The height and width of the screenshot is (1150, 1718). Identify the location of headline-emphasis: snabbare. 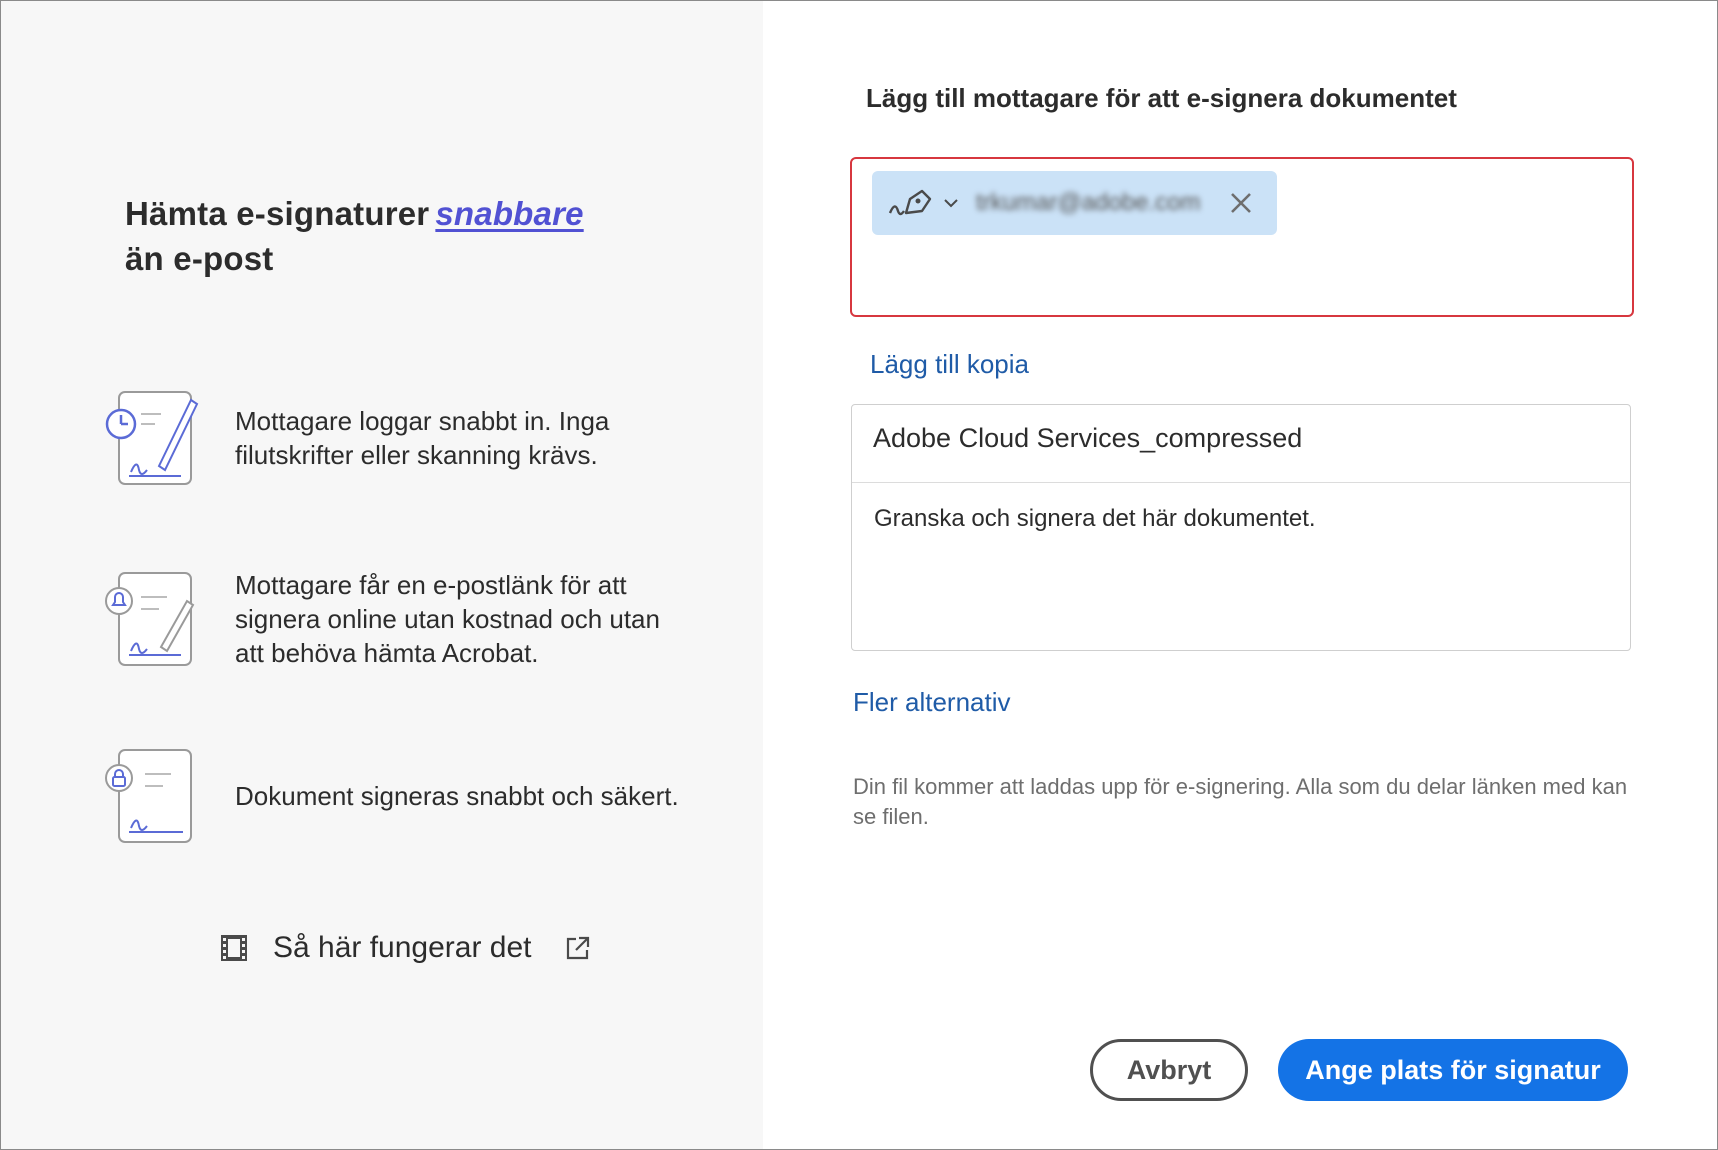
(509, 213).